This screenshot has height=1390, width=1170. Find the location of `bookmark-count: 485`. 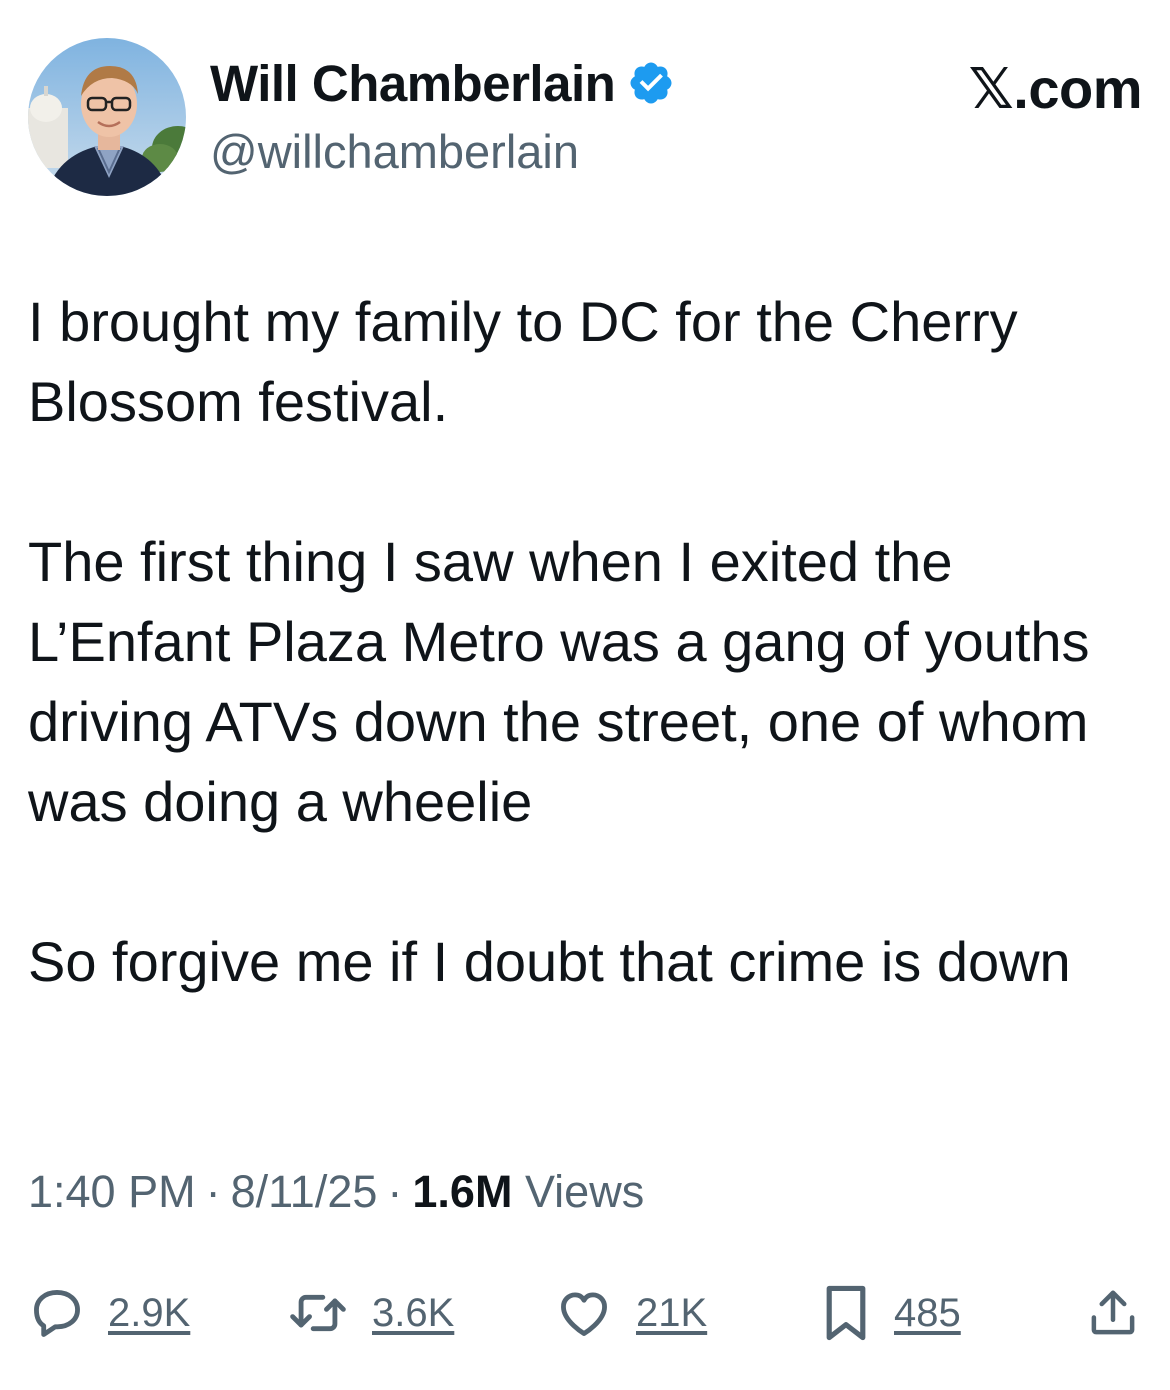

bookmark-count: 485 is located at coordinates (927, 1312).